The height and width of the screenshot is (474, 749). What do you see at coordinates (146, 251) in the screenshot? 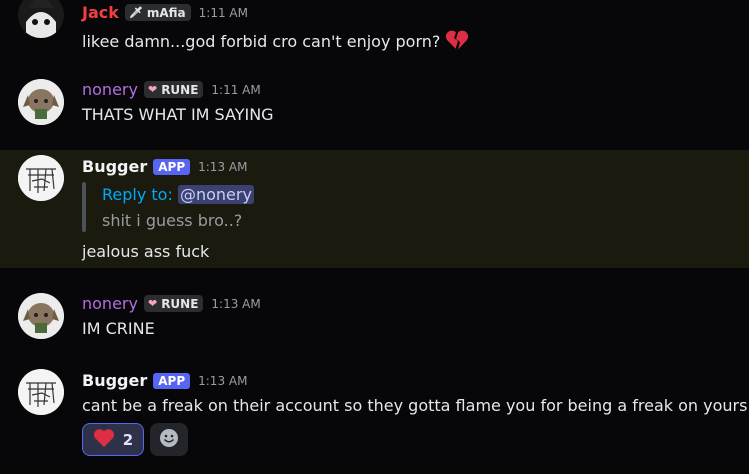
I see `message-text: jealous ass fuck` at bounding box center [146, 251].